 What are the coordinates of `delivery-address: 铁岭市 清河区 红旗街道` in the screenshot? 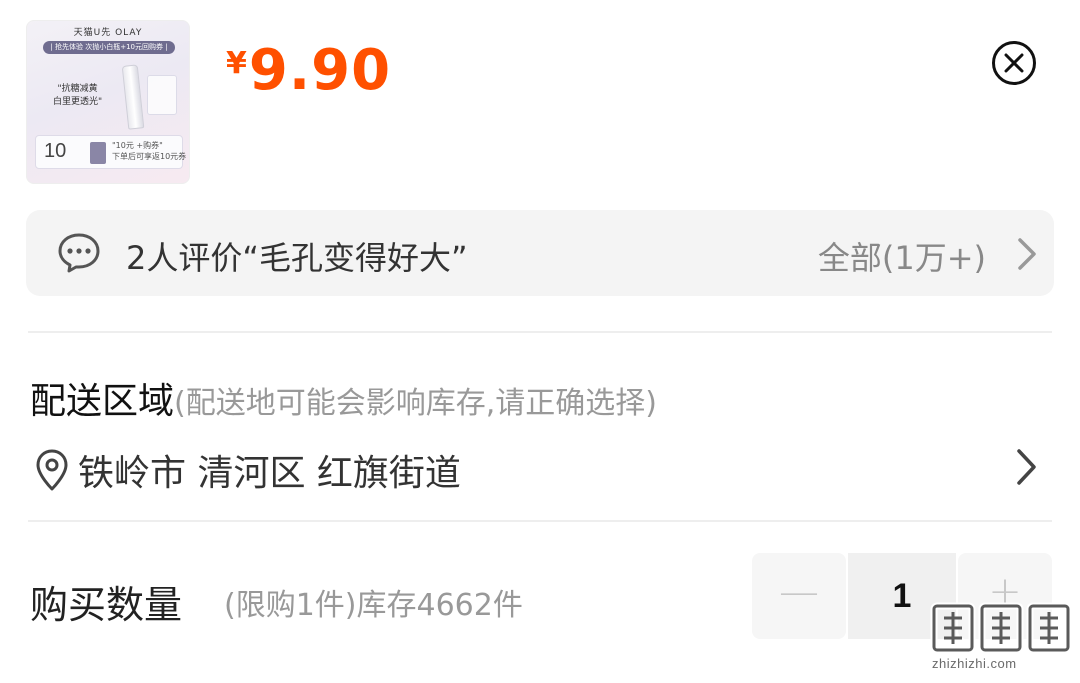 It's located at (269, 473).